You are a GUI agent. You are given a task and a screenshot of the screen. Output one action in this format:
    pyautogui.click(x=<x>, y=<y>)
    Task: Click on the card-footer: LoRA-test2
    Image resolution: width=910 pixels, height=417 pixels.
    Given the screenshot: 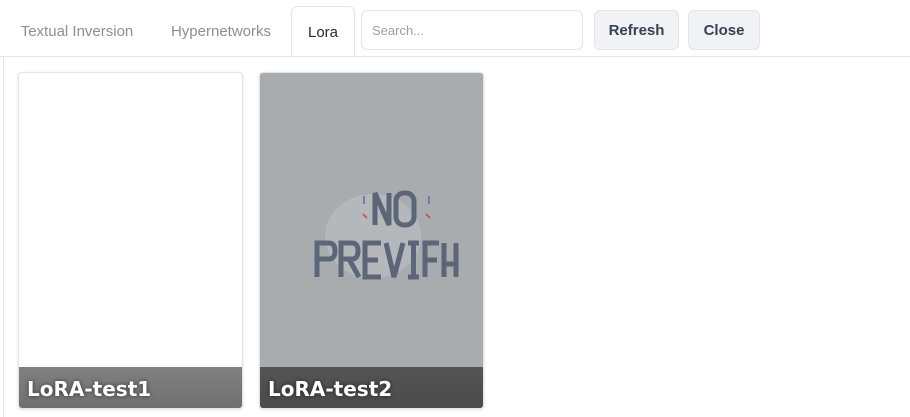 What is the action you would take?
    pyautogui.click(x=371, y=387)
    